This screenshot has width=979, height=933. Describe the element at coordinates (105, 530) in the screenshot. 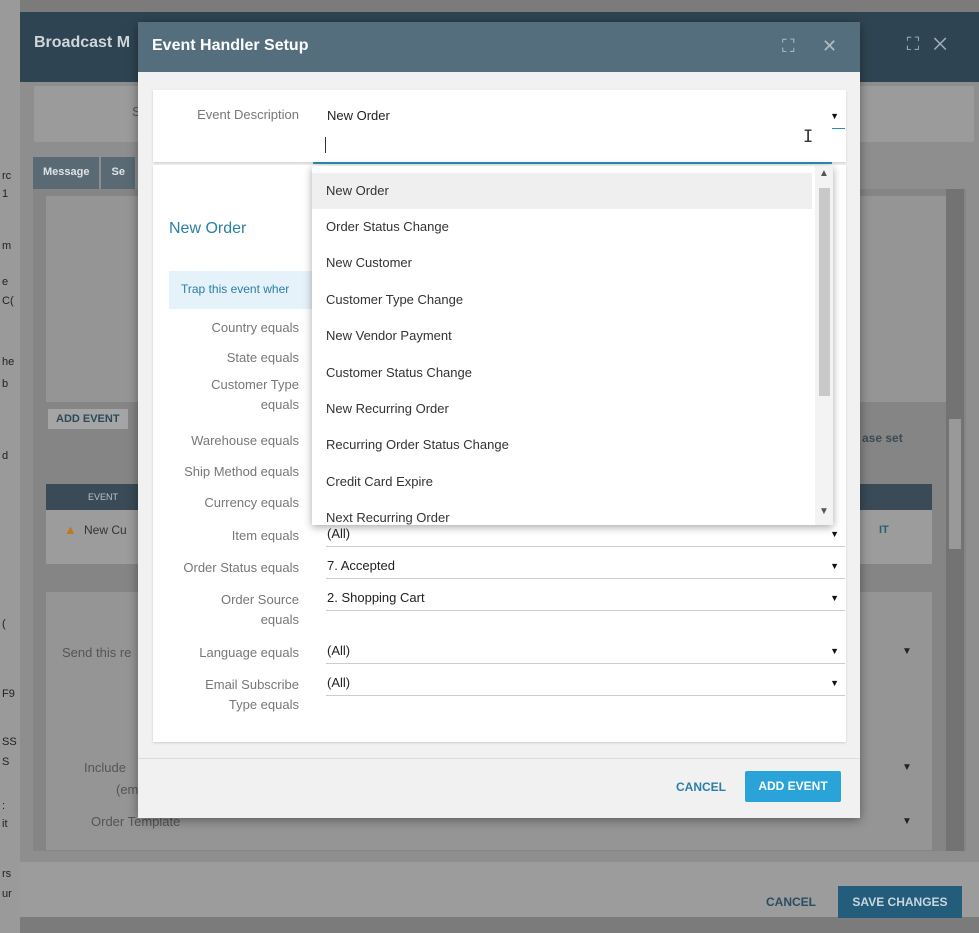

I see `table-row-event-name: New Cu` at that location.